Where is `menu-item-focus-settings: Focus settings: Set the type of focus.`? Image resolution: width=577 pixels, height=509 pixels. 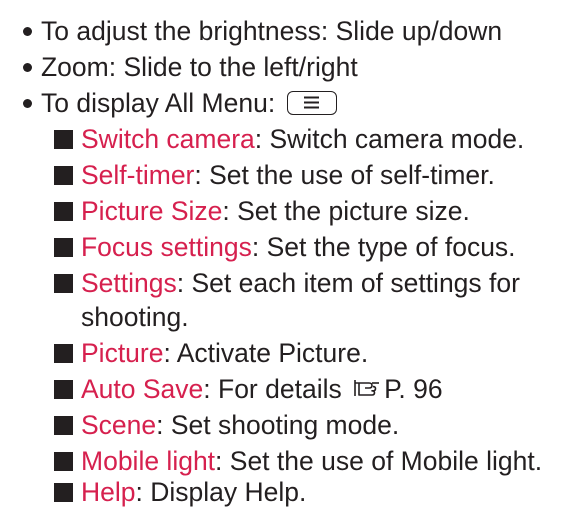
menu-item-focus-settings: Focus settings: Set the type of focus. is located at coordinates (285, 247).